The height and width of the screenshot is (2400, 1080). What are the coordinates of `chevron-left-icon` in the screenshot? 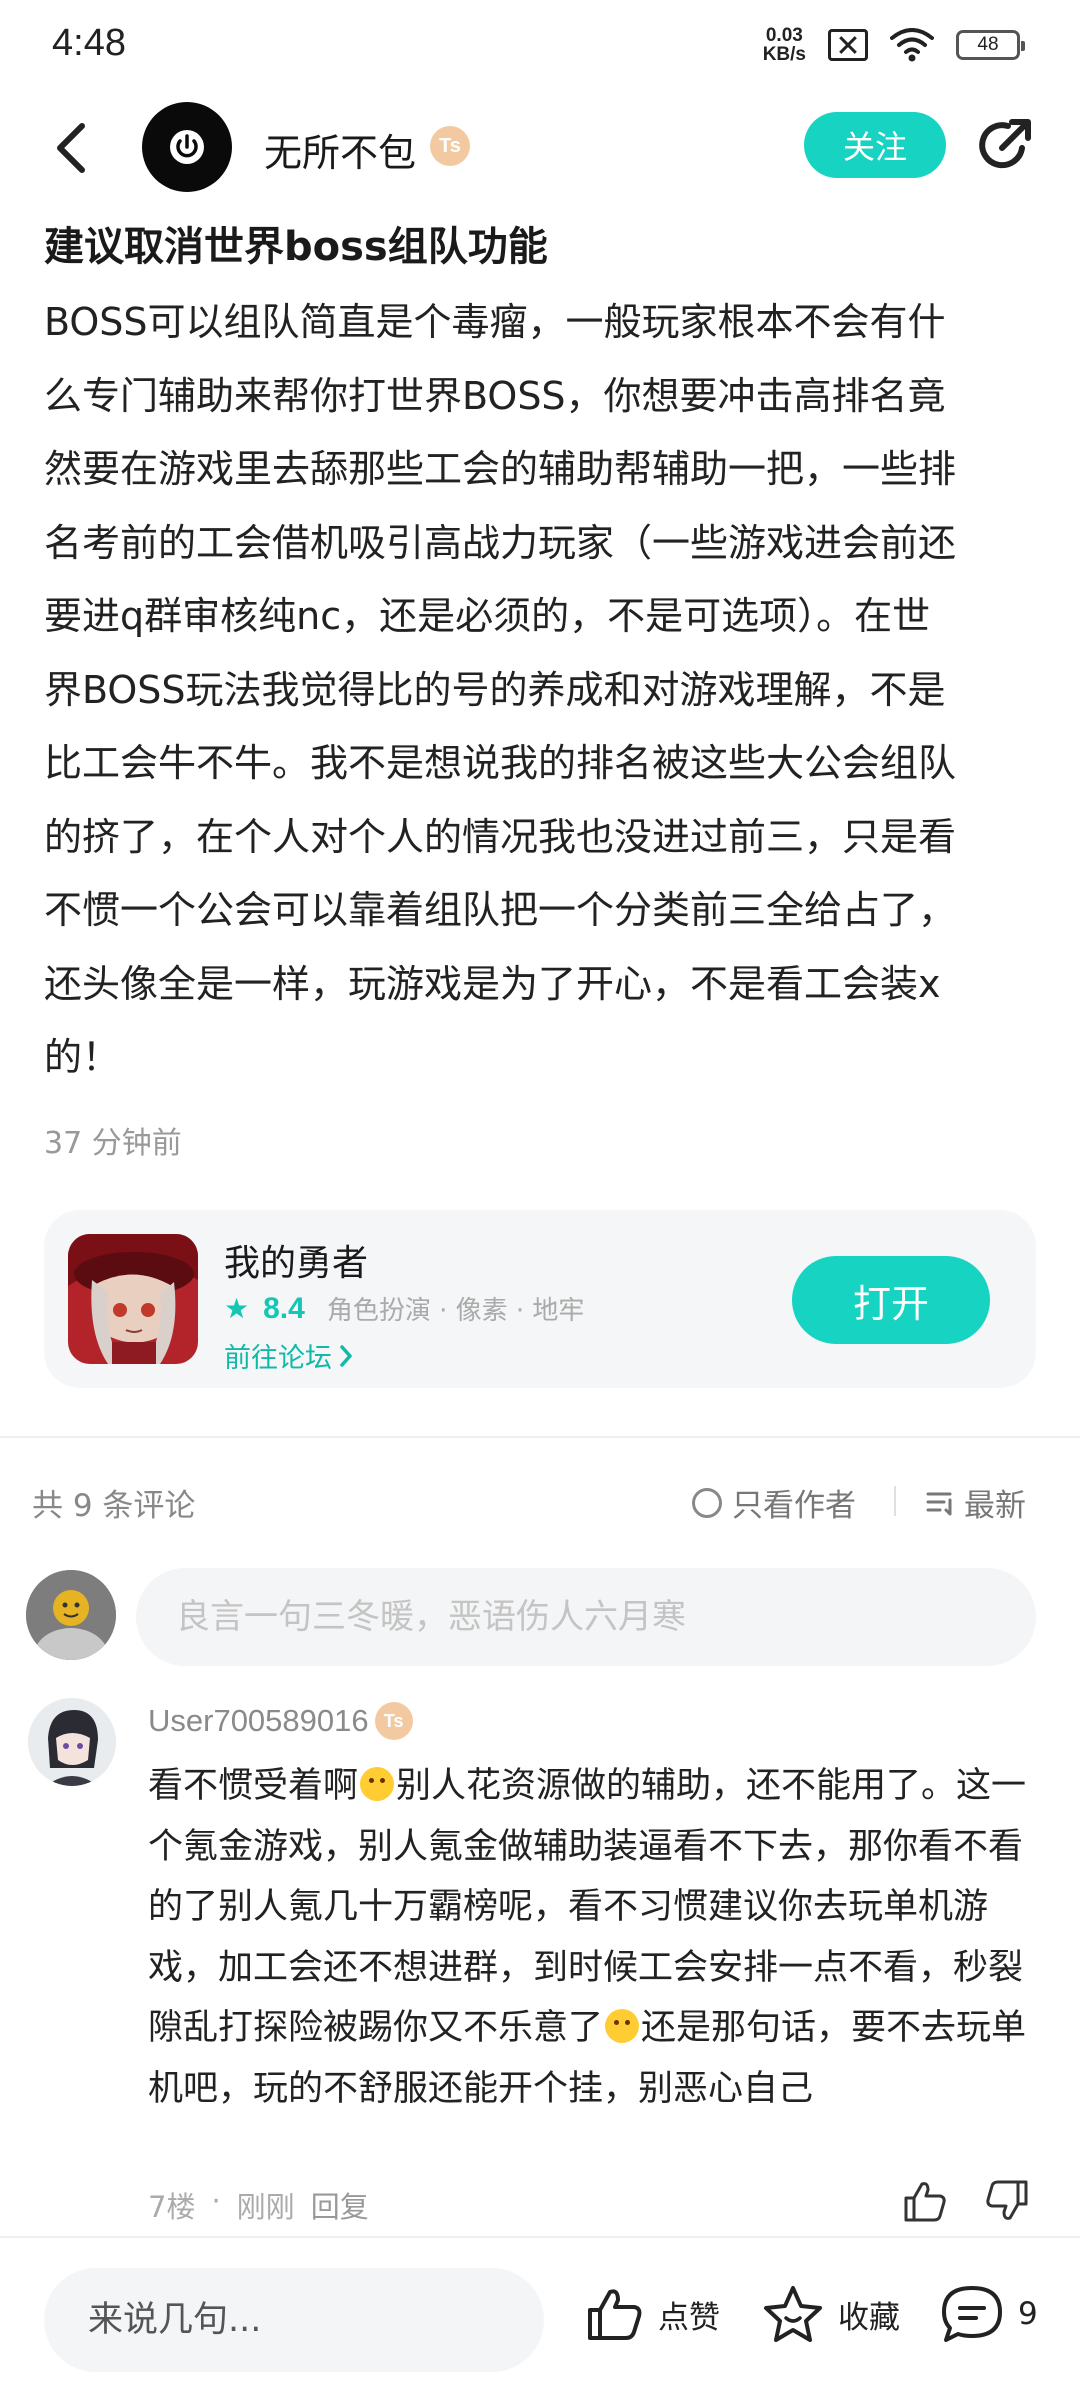 It's located at (71, 148).